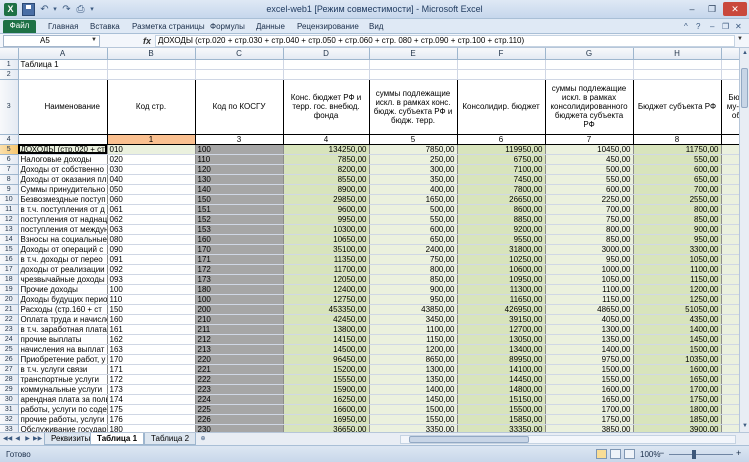  I want to click on value-cell: 15150,00, so click(501, 399).